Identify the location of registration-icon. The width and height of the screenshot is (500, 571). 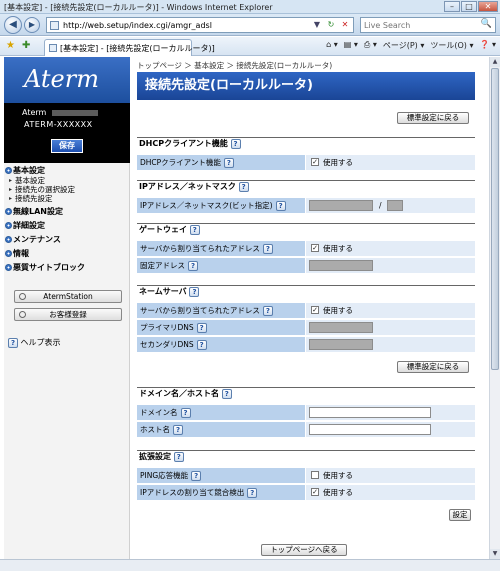
(22, 314).